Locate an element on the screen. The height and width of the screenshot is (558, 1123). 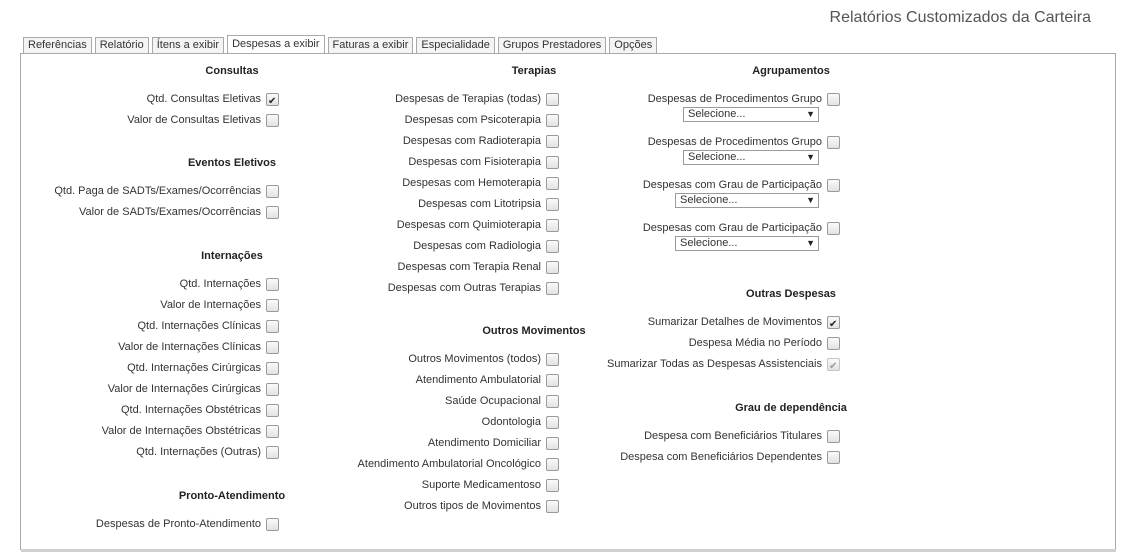
tab-especialidade: Especialidade is located at coordinates (455, 45).